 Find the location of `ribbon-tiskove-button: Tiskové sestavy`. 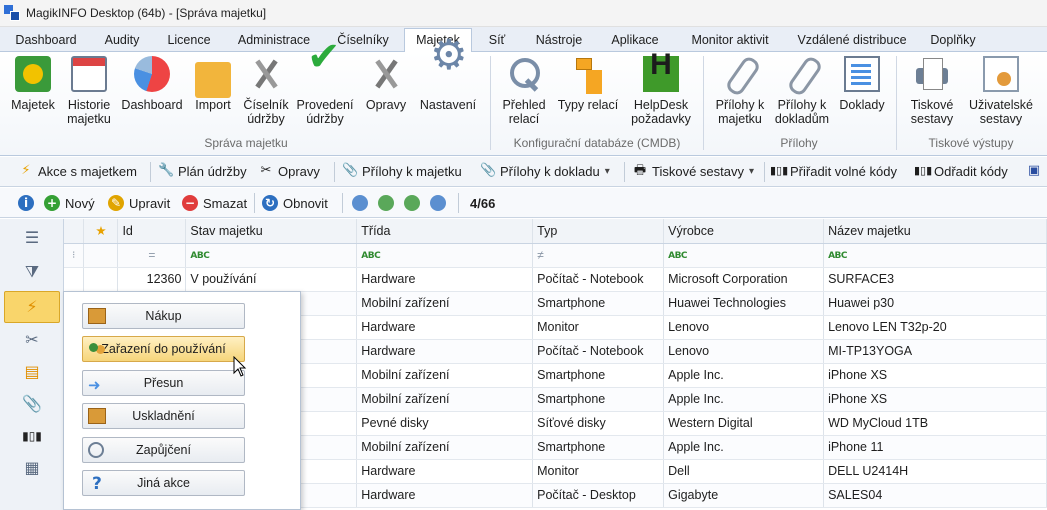

ribbon-tiskove-button: Tiskové sestavy is located at coordinates (932, 91).